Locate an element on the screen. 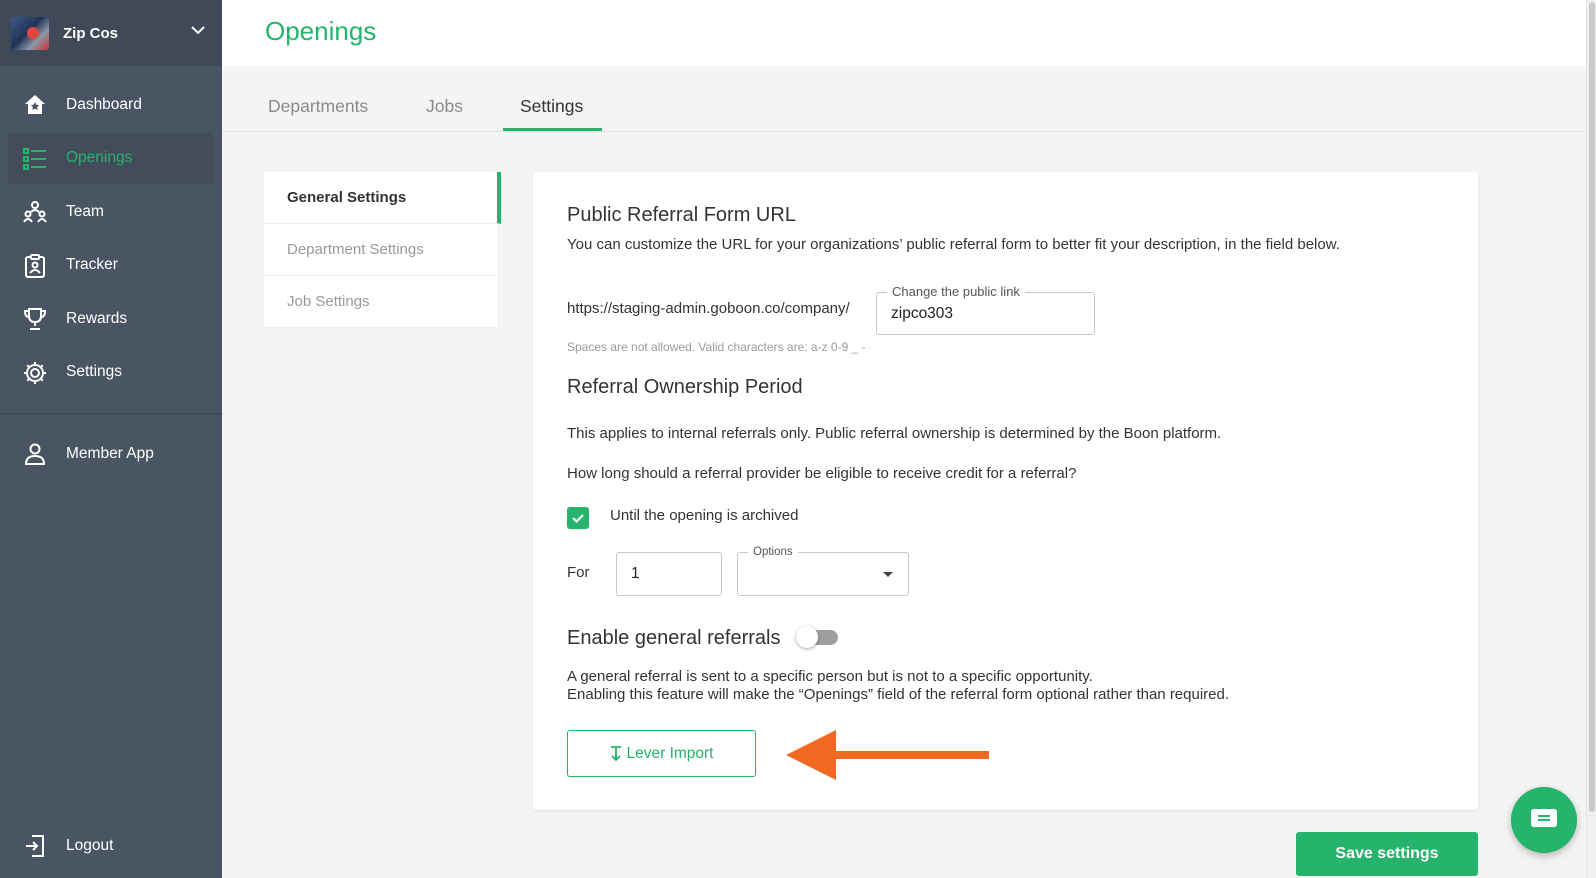 The height and width of the screenshot is (878, 1596). team-icon is located at coordinates (35, 212).